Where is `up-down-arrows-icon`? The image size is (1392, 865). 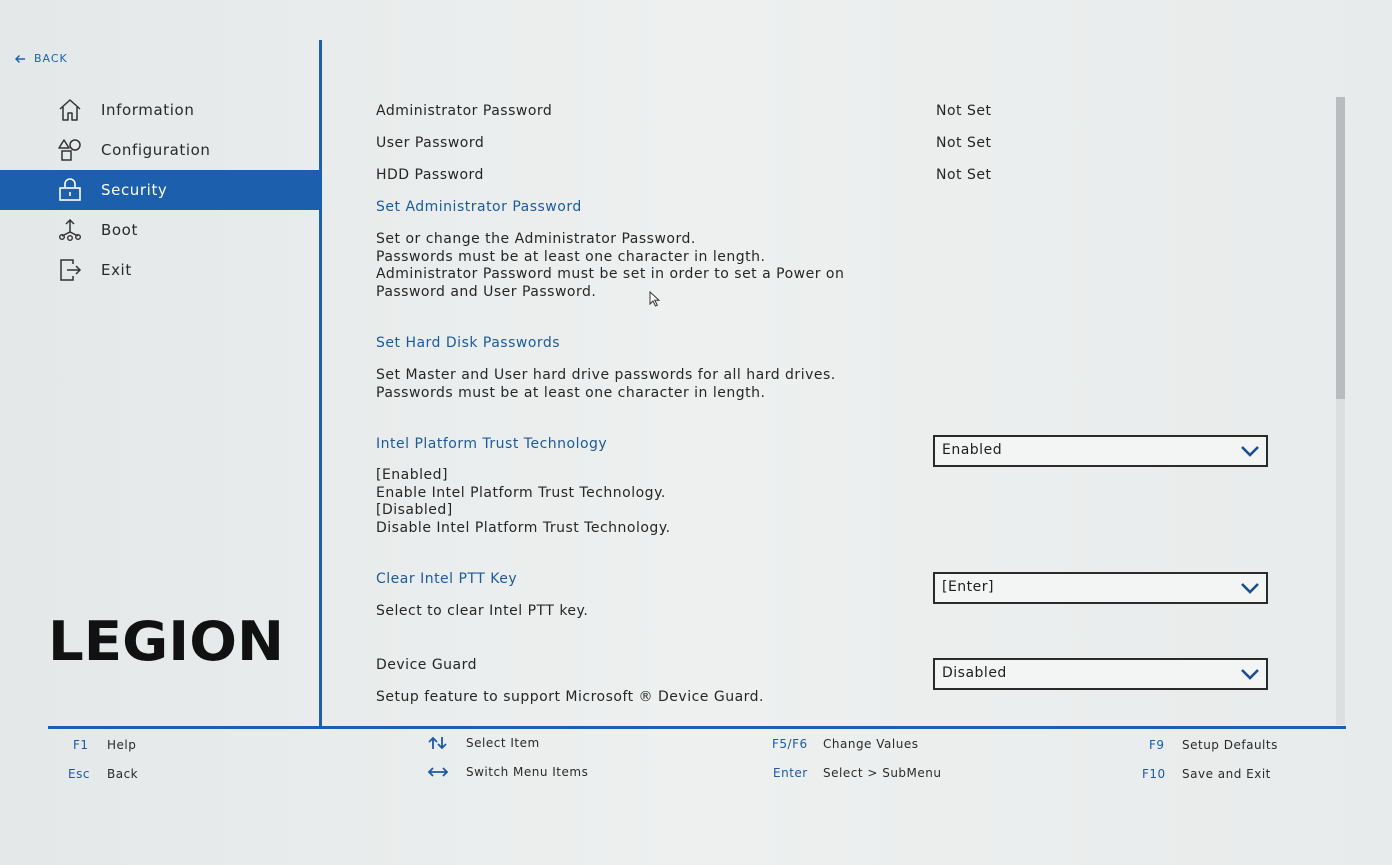
up-down-arrows-icon is located at coordinates (437, 743).